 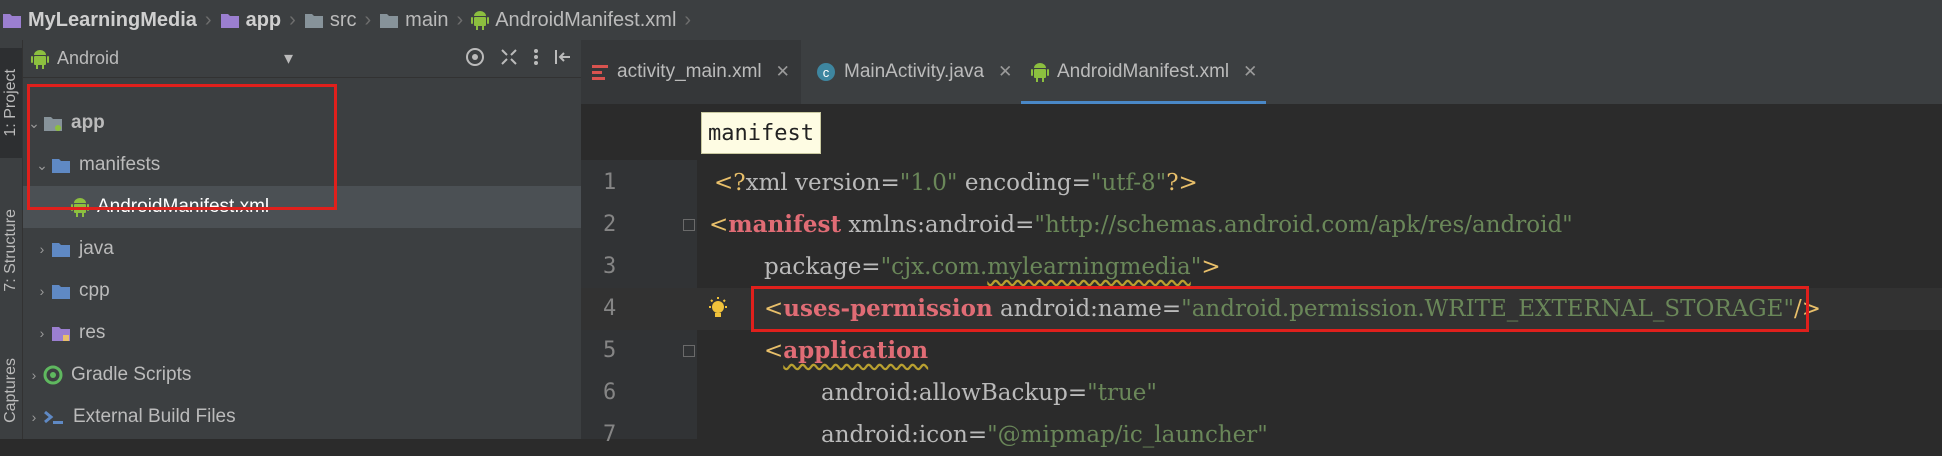 I want to click on module-folder-icon, so click(x=53, y=123).